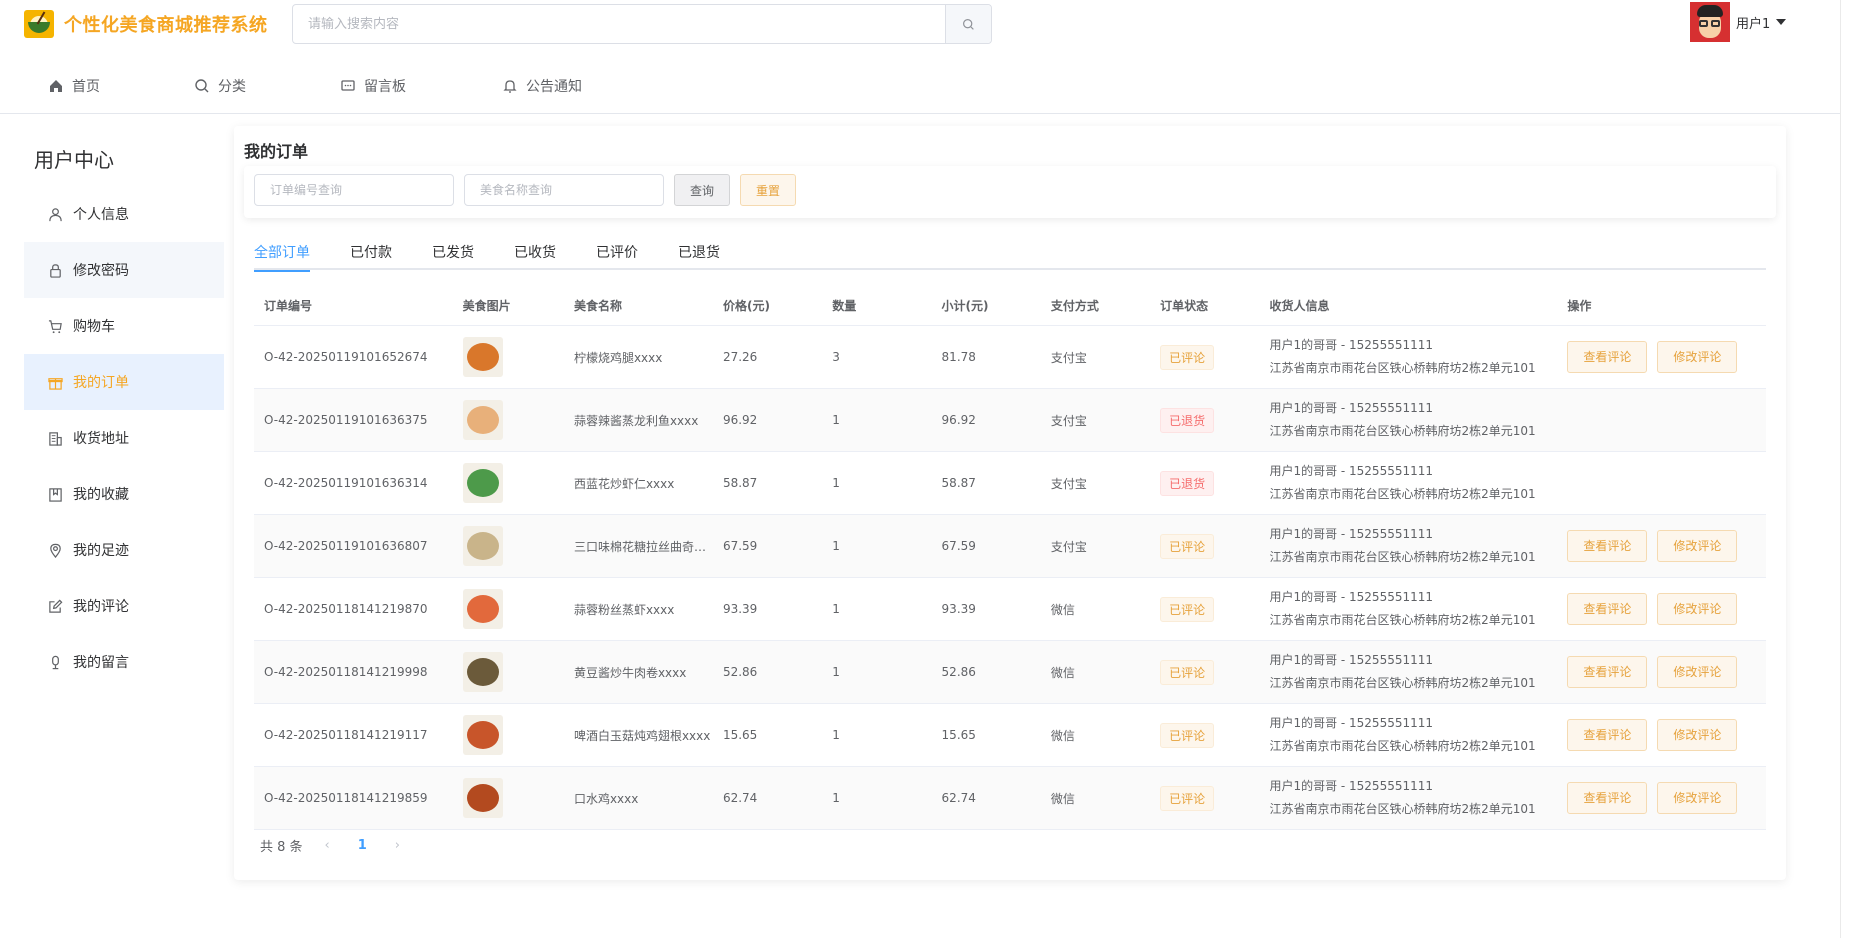 Image resolution: width=1854 pixels, height=938 pixels. Describe the element at coordinates (542, 86) in the screenshot. I see `nav-item-notices: 公告通知` at that location.